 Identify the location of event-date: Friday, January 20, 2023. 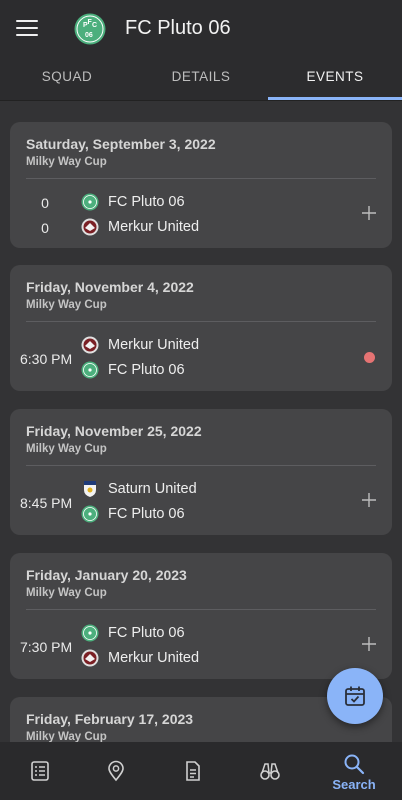
(106, 575).